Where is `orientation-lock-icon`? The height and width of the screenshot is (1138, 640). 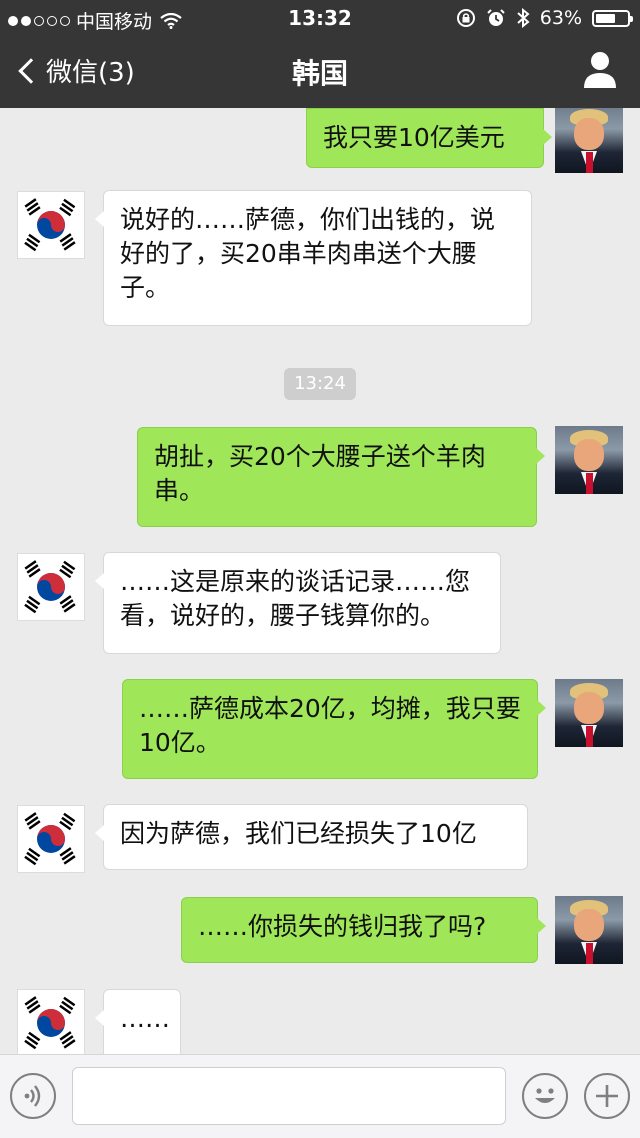
orientation-lock-icon is located at coordinates (465, 18).